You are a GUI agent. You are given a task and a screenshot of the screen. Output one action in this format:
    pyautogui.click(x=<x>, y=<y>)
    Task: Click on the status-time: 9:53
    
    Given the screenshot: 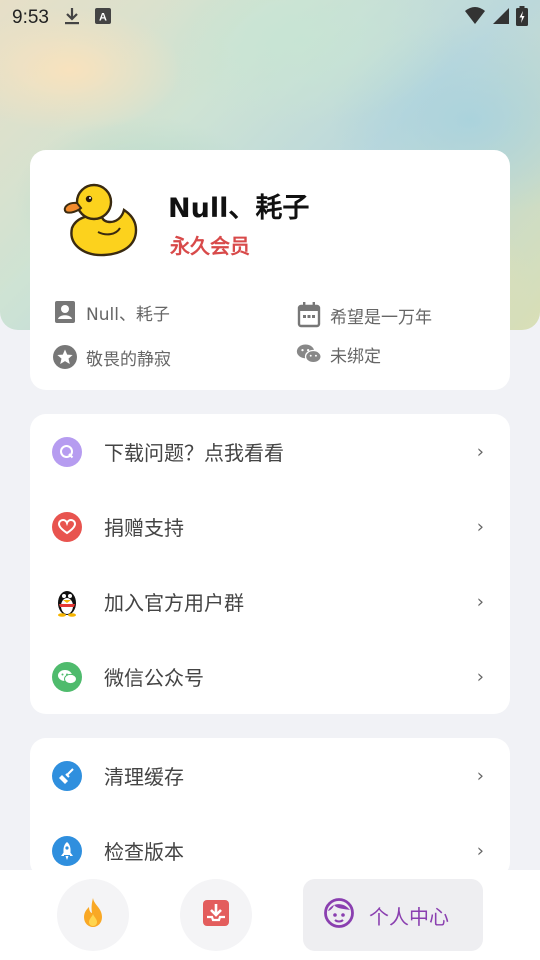 What is the action you would take?
    pyautogui.click(x=30, y=17)
    